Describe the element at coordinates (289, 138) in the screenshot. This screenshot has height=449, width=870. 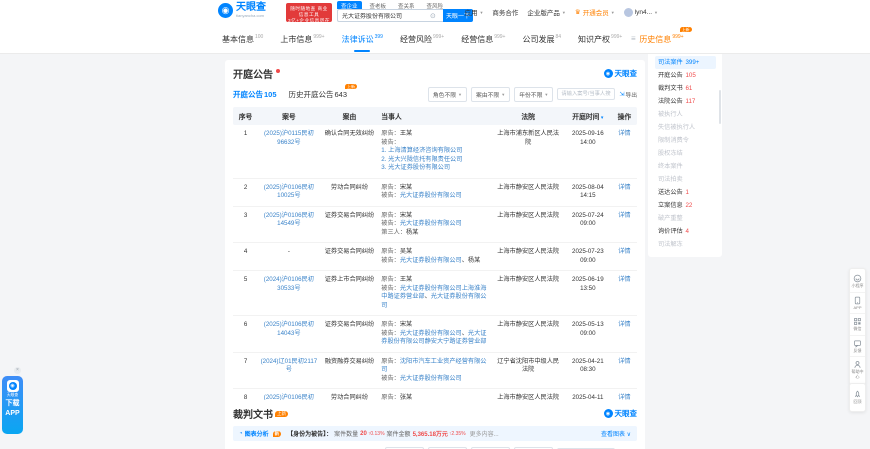
I see `case-number-link: (2025)沪0115民初96632号` at that location.